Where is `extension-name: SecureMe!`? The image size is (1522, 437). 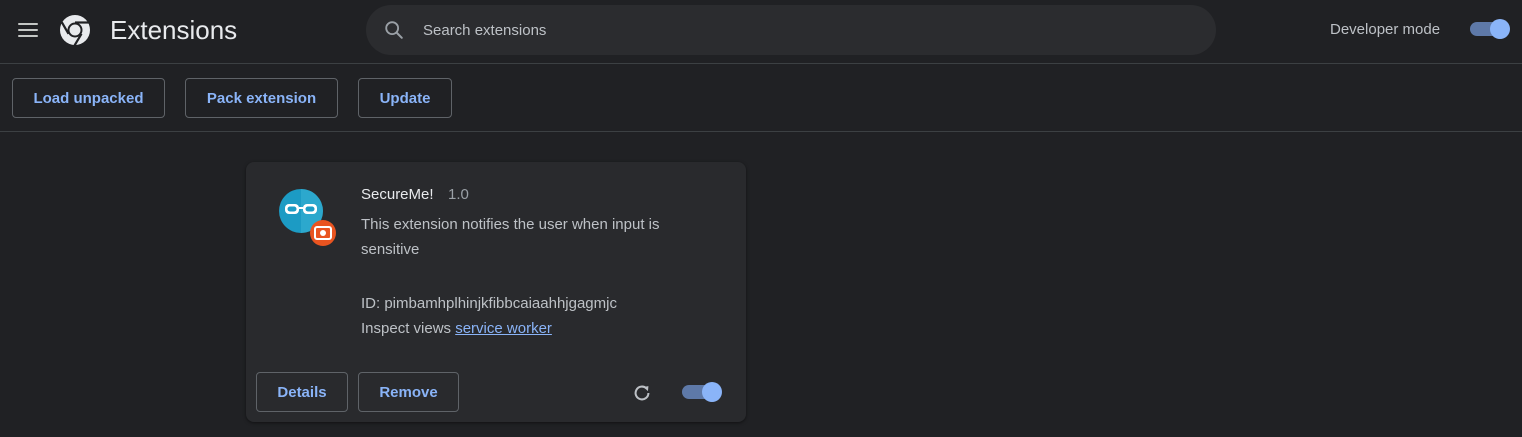 extension-name: SecureMe! is located at coordinates (397, 194).